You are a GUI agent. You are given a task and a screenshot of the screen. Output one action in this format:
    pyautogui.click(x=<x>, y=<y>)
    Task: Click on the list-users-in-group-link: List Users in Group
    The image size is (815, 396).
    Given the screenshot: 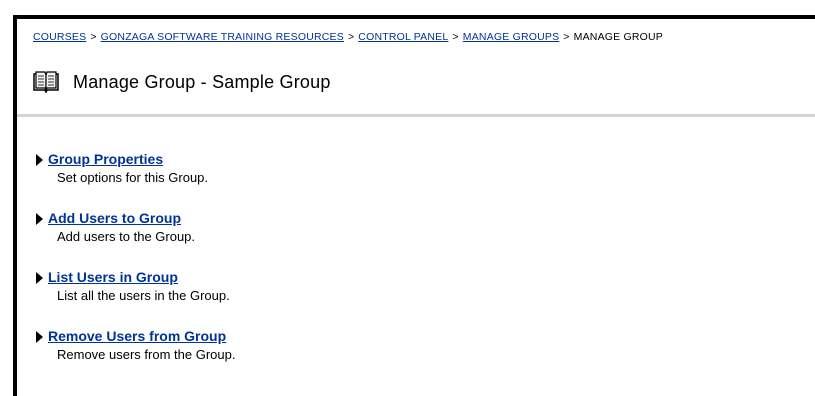 What is the action you would take?
    pyautogui.click(x=113, y=277)
    